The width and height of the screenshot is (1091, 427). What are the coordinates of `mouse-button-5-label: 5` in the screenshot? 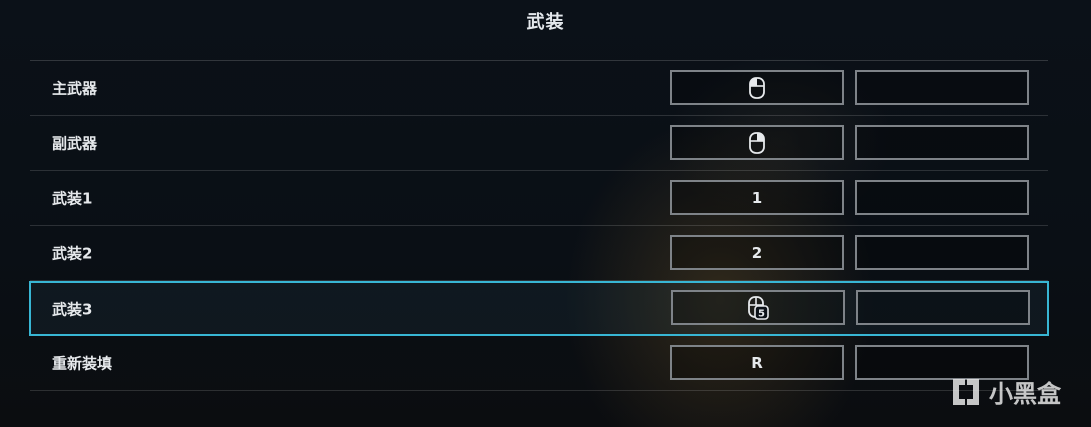 It's located at (761, 313).